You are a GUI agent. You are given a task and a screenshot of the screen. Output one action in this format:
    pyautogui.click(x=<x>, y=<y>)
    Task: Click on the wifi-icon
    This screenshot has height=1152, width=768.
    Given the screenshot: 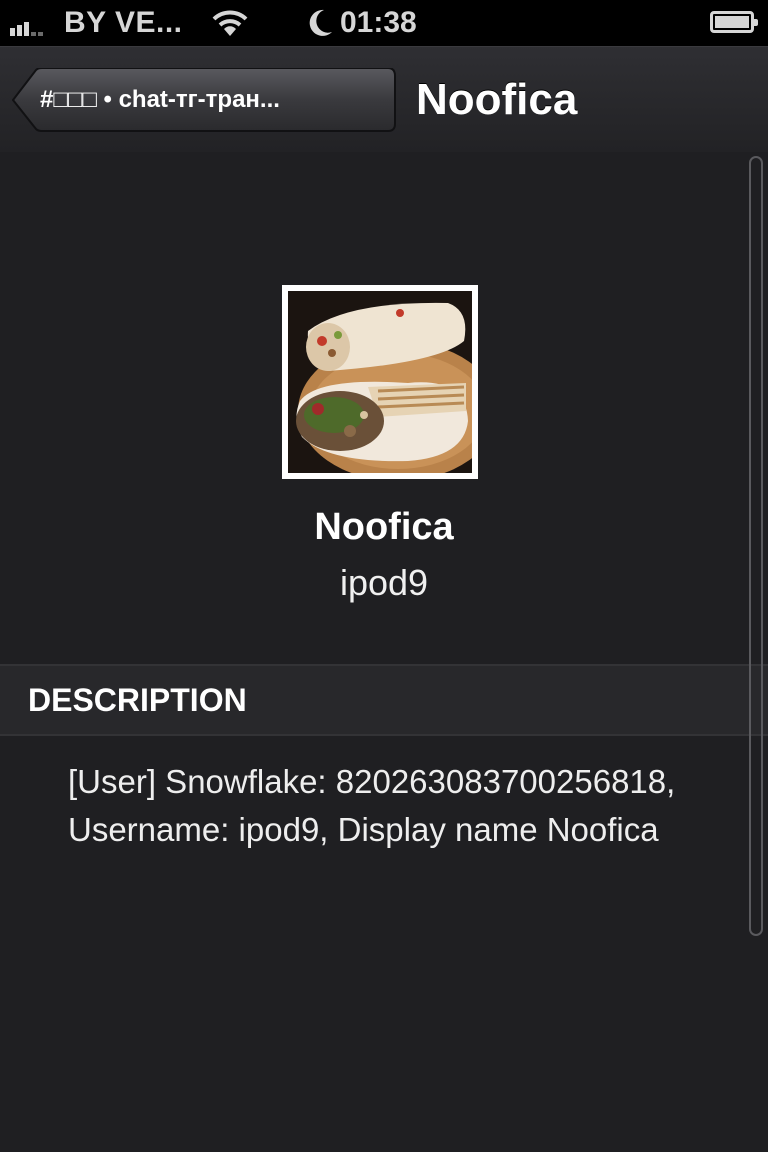 What is the action you would take?
    pyautogui.click(x=230, y=27)
    